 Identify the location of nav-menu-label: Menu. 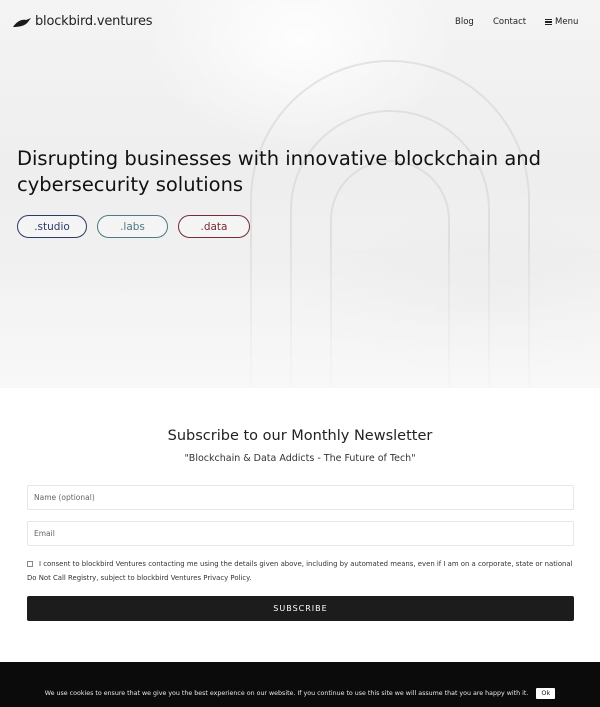
(567, 22).